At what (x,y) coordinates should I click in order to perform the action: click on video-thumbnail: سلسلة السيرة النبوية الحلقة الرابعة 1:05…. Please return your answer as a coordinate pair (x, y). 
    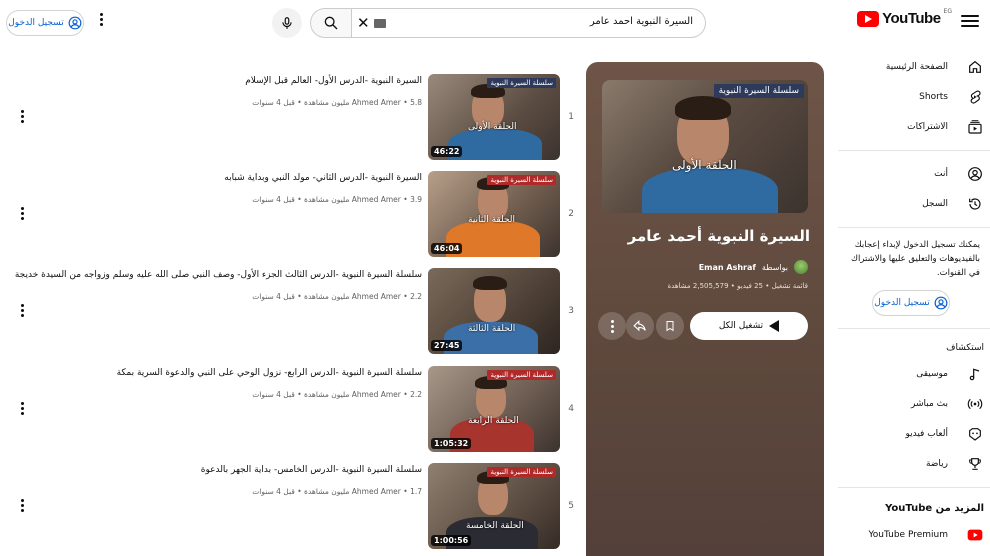
    Looking at the image, I should click on (494, 409).